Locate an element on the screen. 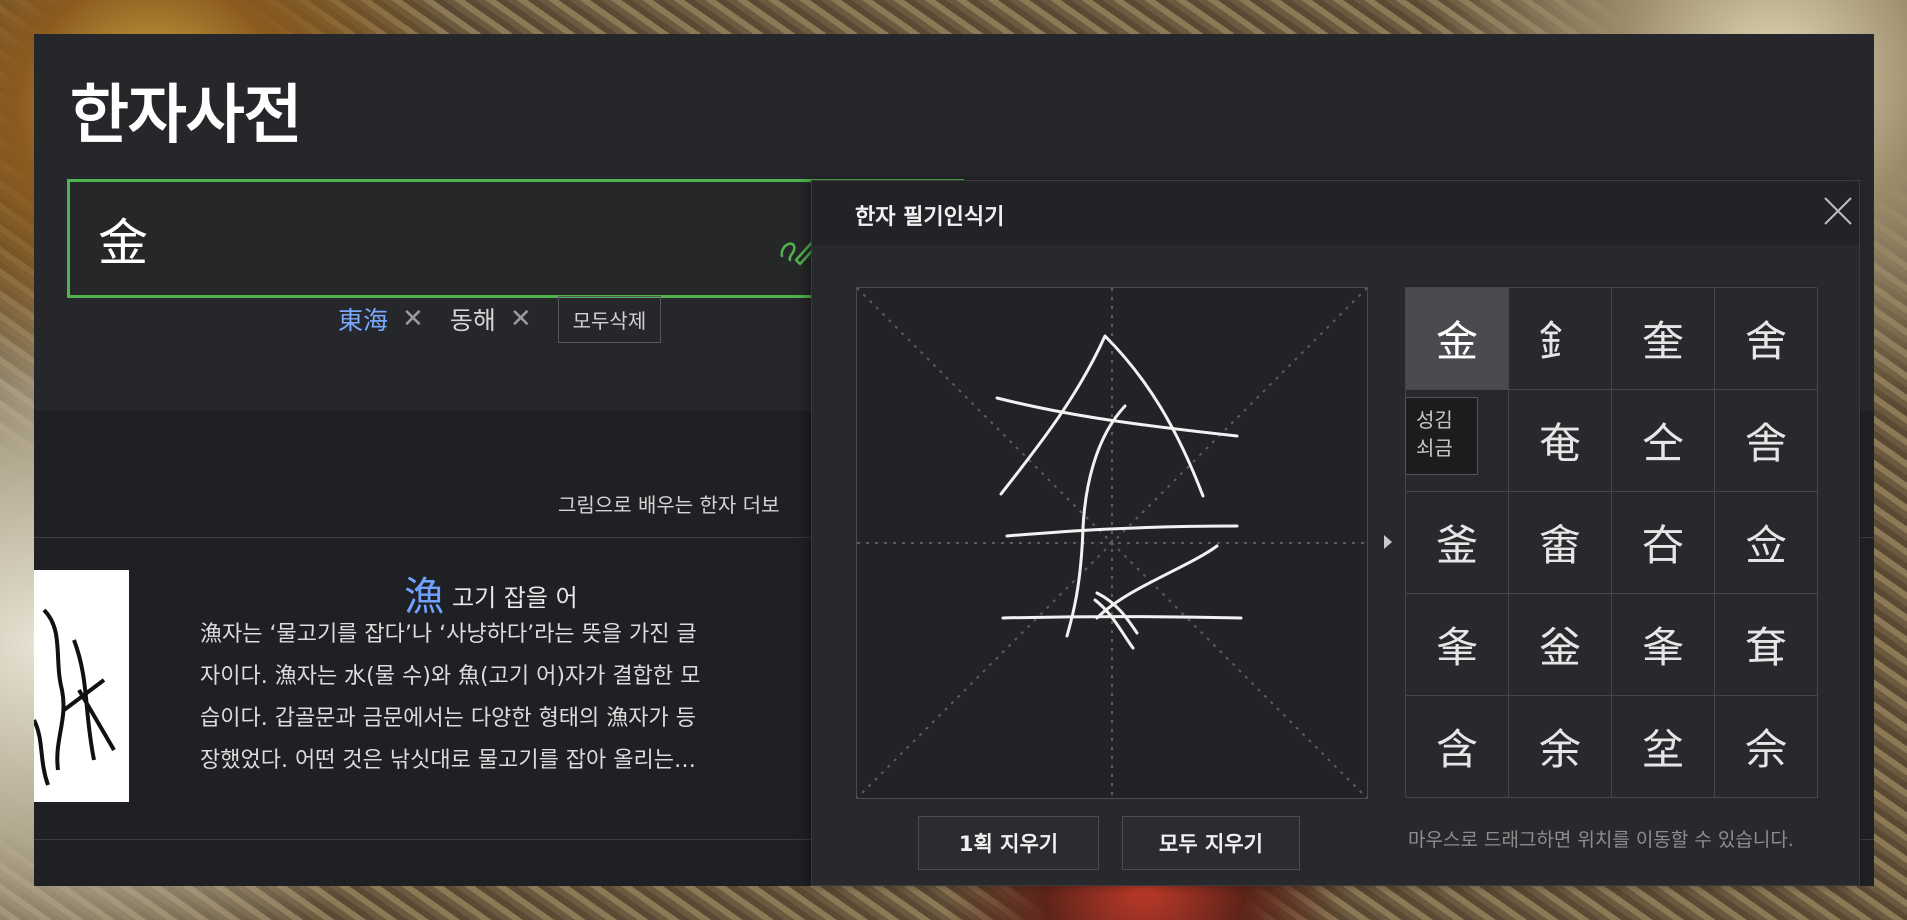 This screenshot has width=1907, height=920. tooltip-line: 쇠금 is located at coordinates (1434, 448).